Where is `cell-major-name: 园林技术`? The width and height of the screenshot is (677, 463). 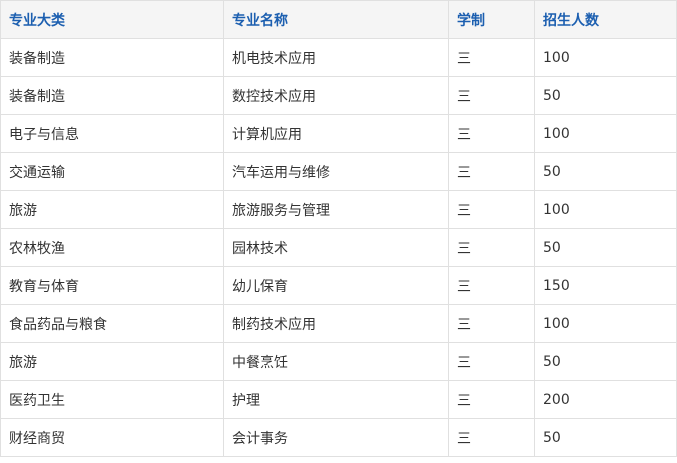
cell-major-name: 园林技术 is located at coordinates (336, 247).